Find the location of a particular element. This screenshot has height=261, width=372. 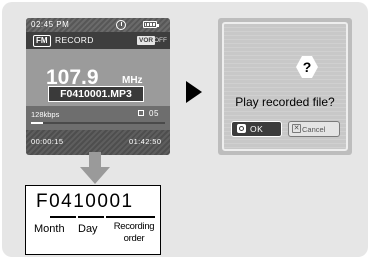

speaker-icon is located at coordinates (141, 113).